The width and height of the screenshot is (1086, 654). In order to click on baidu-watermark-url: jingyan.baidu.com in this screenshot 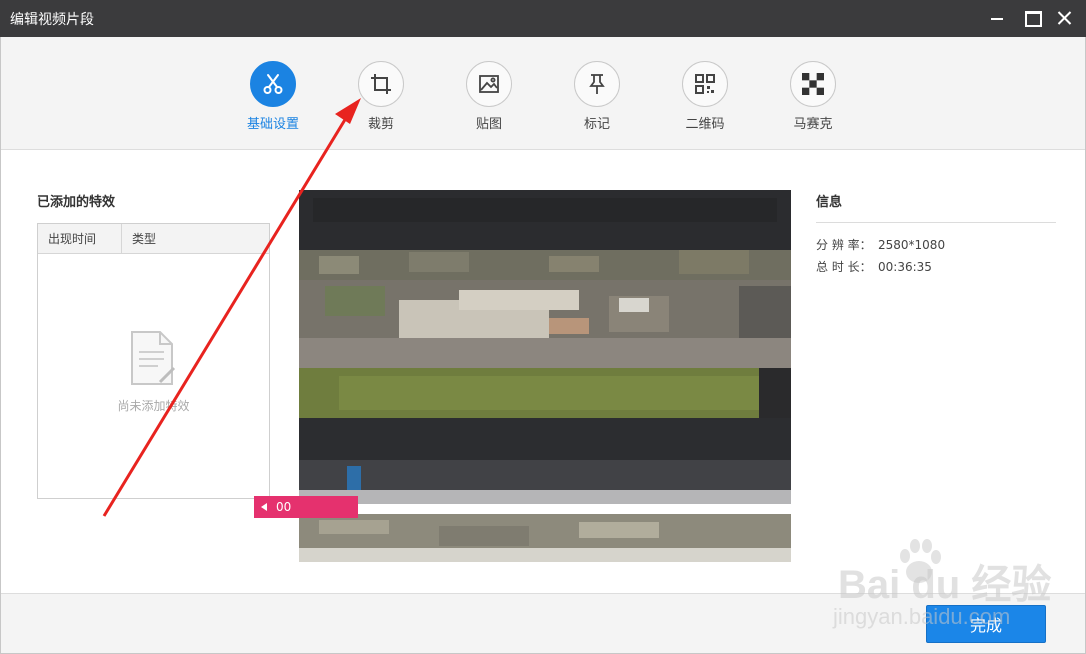, I will do `click(922, 616)`.